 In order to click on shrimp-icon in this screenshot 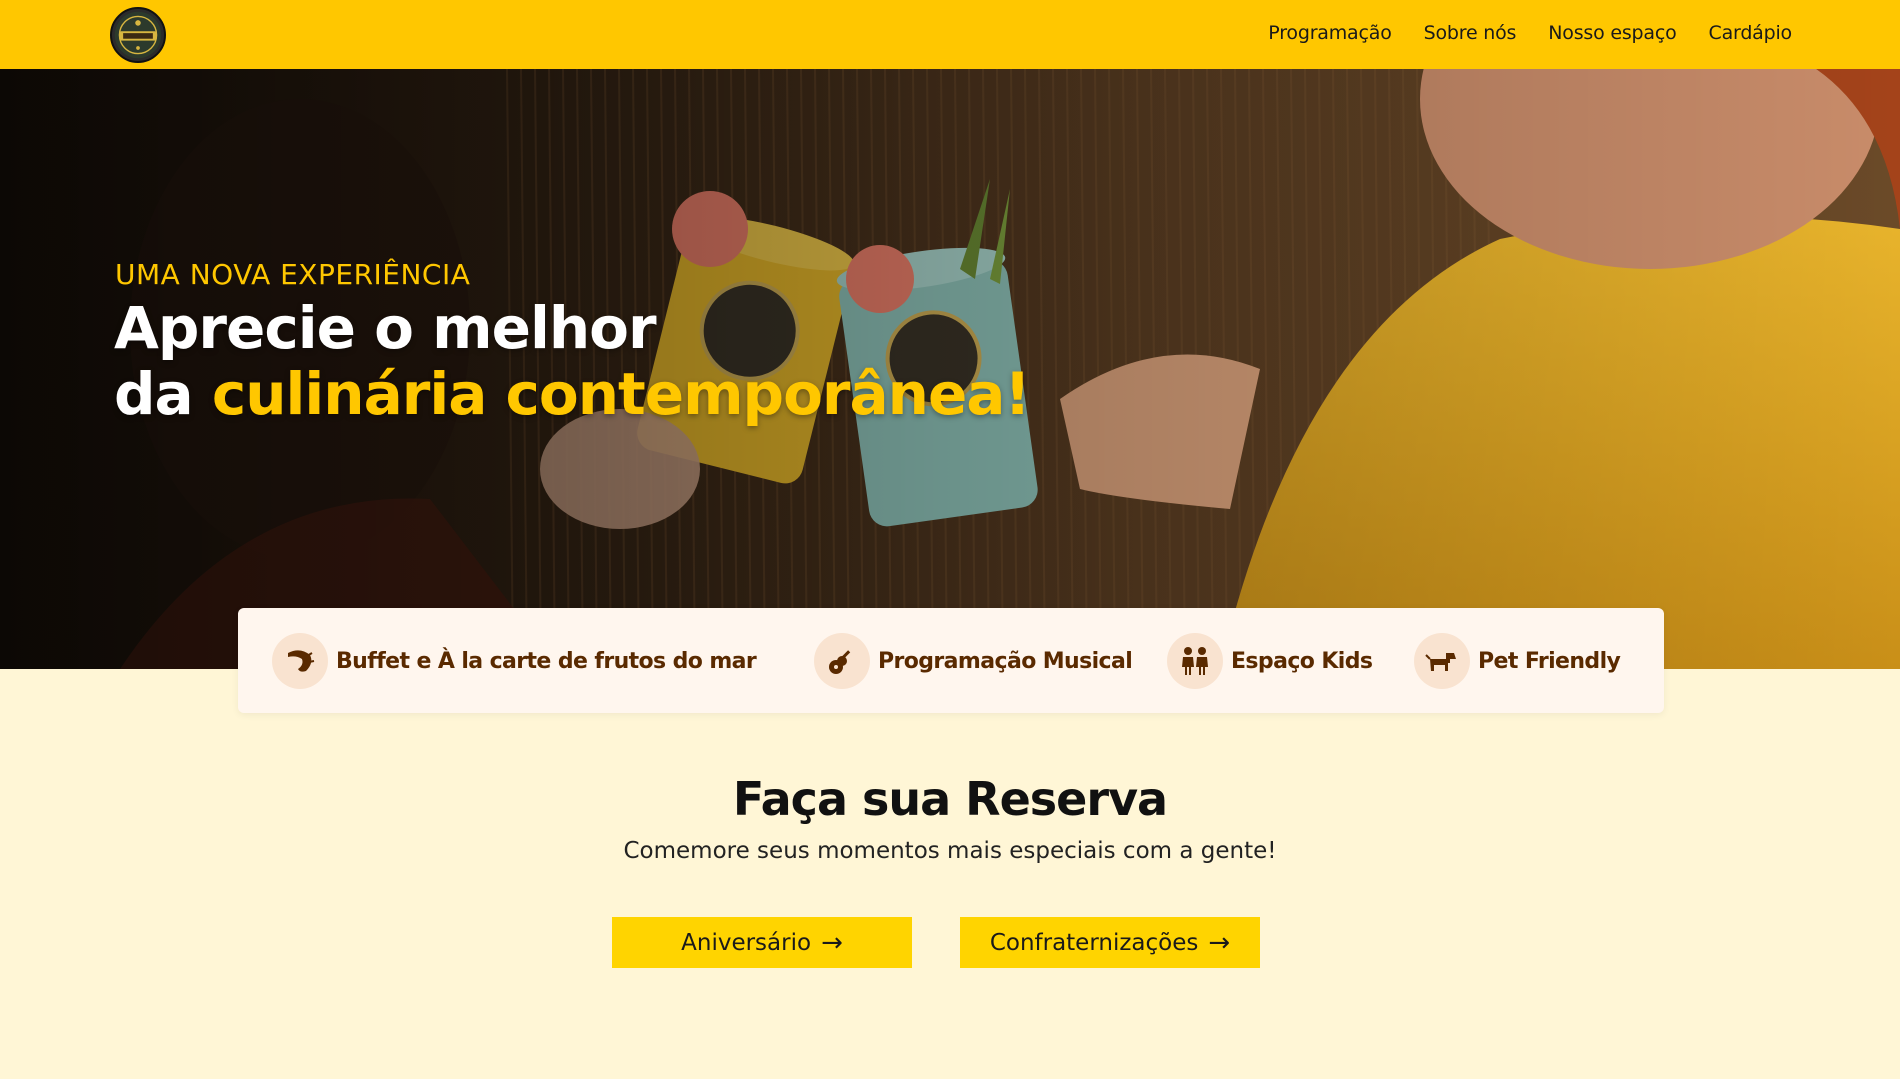, I will do `click(300, 661)`.